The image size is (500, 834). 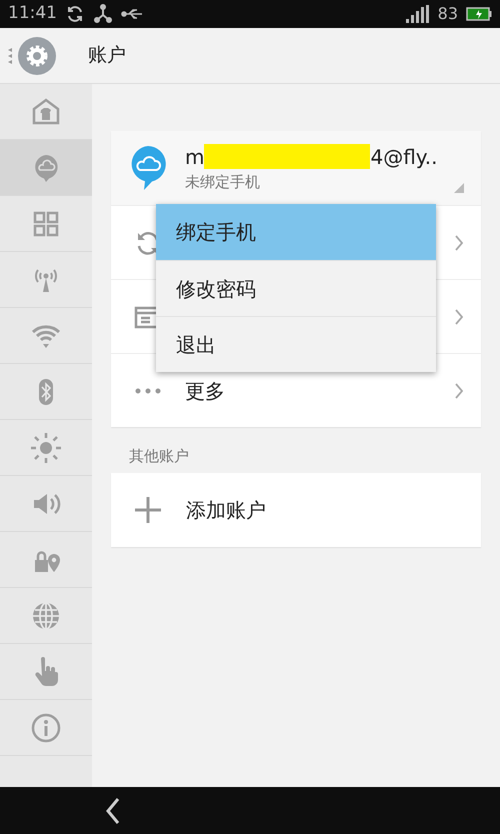 I want to click on cloud-account-icon, so click(x=148, y=168).